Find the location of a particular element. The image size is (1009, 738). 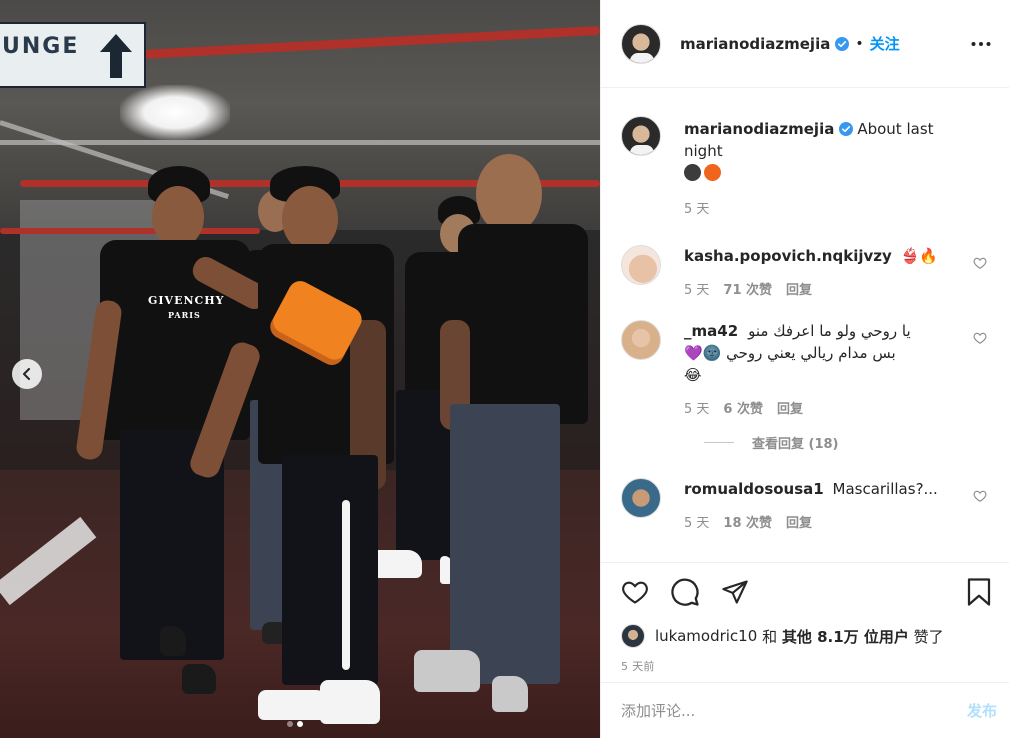

bookmark-icon is located at coordinates (979, 591).